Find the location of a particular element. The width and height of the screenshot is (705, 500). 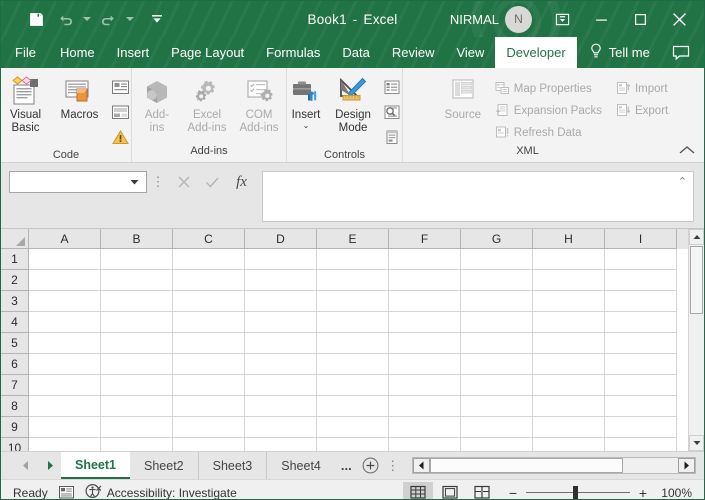

design-mode-button: Design Mode is located at coordinates (353, 103).